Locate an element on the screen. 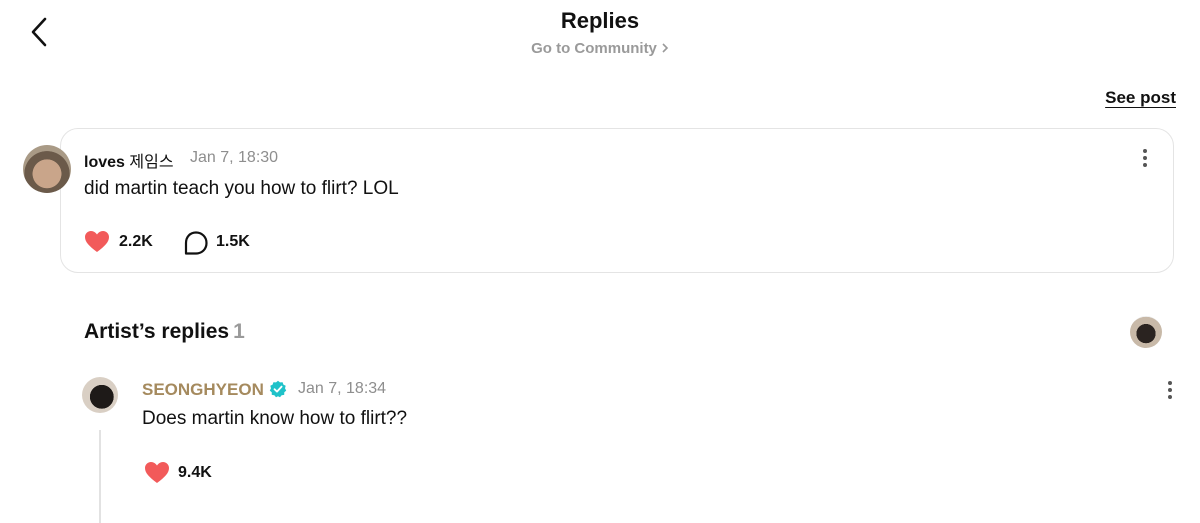 The image size is (1200, 523). reply-text: Does martin know how to flirt?? is located at coordinates (274, 419).